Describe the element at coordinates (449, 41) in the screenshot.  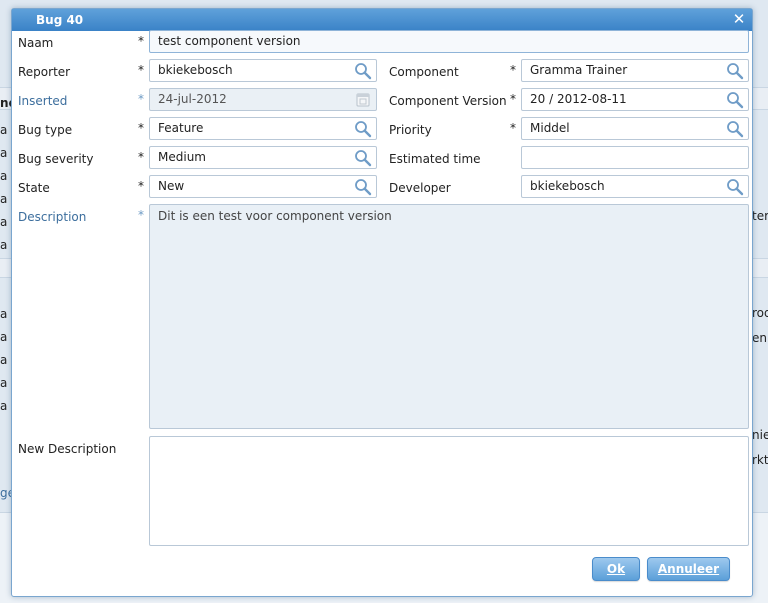
I see `naam-field: test component version` at that location.